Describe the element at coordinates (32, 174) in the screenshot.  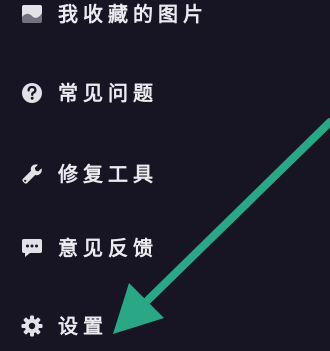
I see `wrench-icon` at that location.